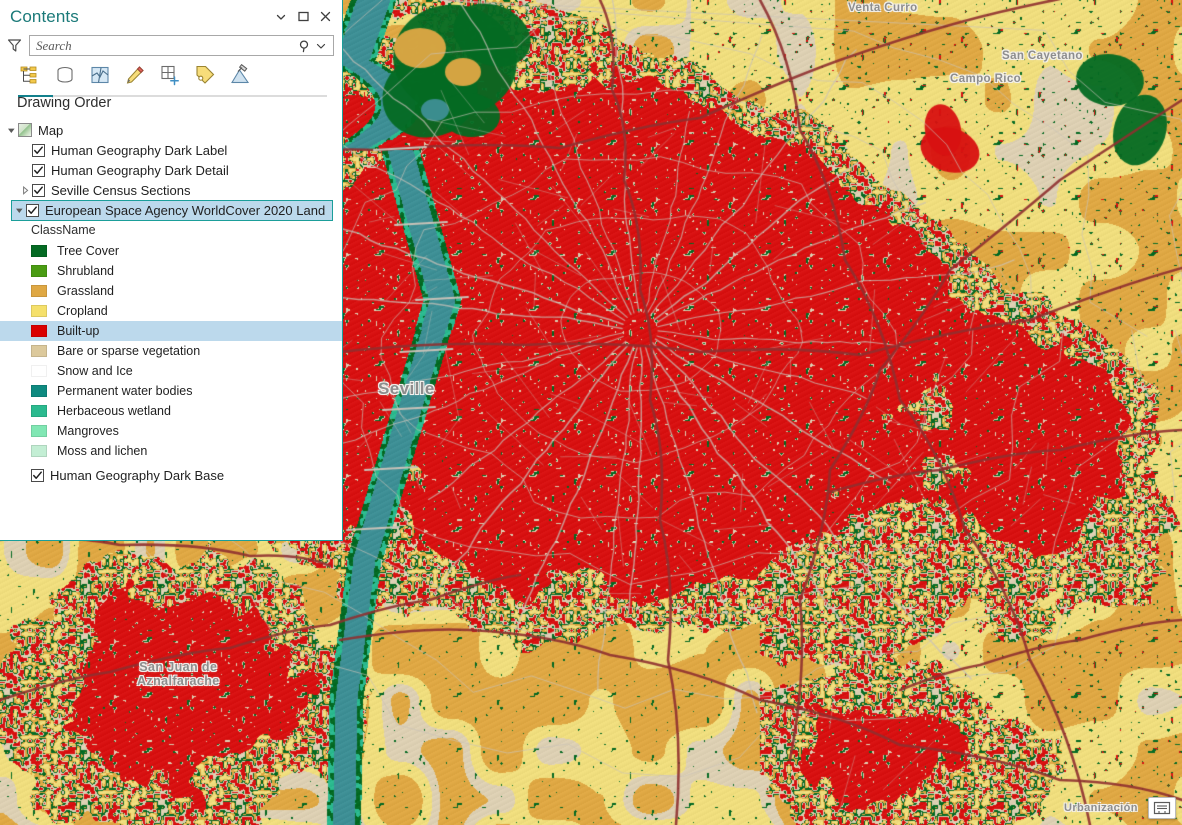 This screenshot has height=825, width=1182. I want to click on legend-item-label: Permanent water bodies, so click(125, 391).